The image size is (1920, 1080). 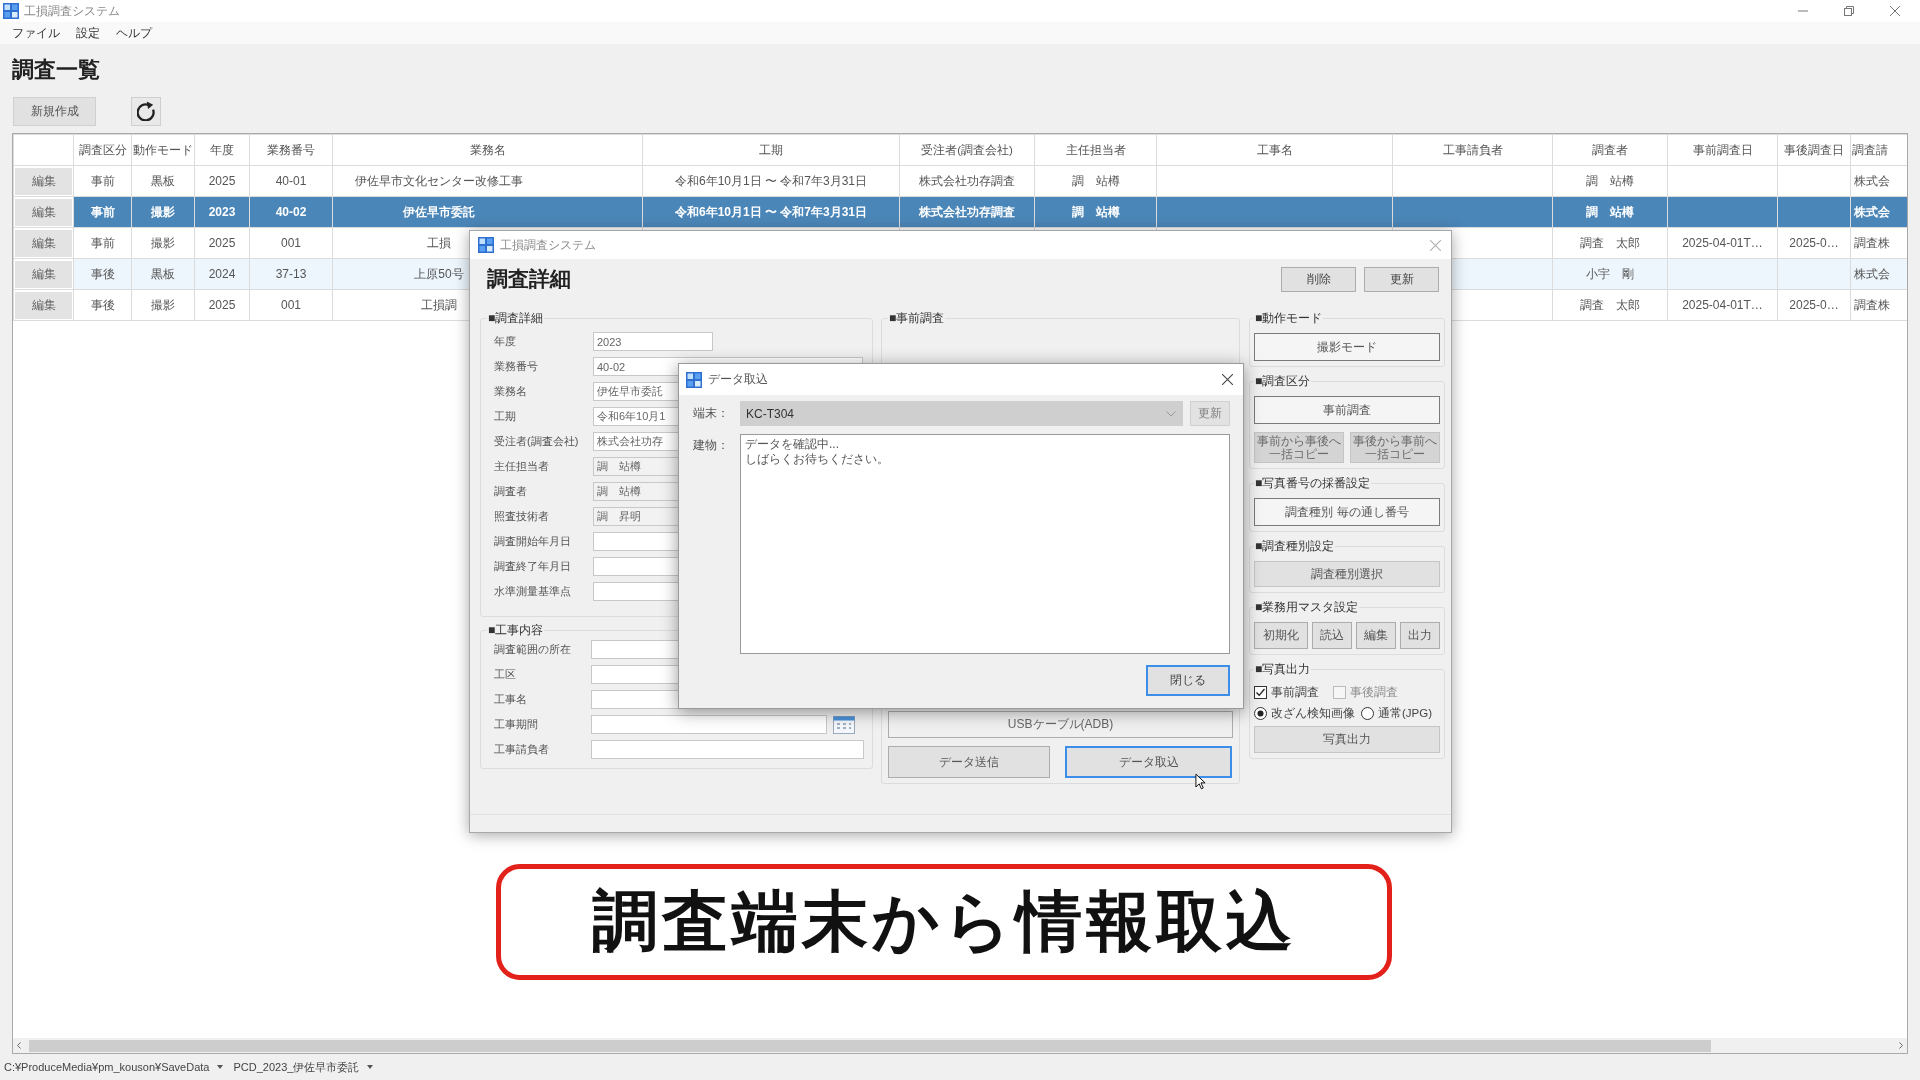 I want to click on field-label: 調査終了年月日, so click(x=533, y=566).